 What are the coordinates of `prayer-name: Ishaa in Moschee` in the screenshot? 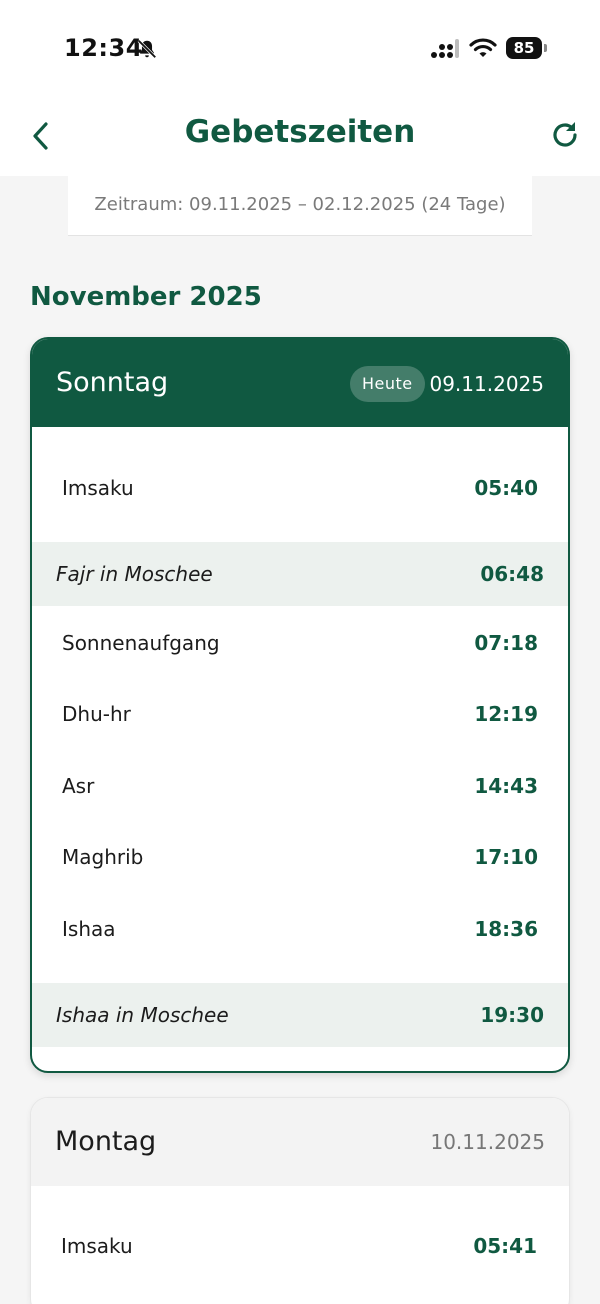 It's located at (142, 1015).